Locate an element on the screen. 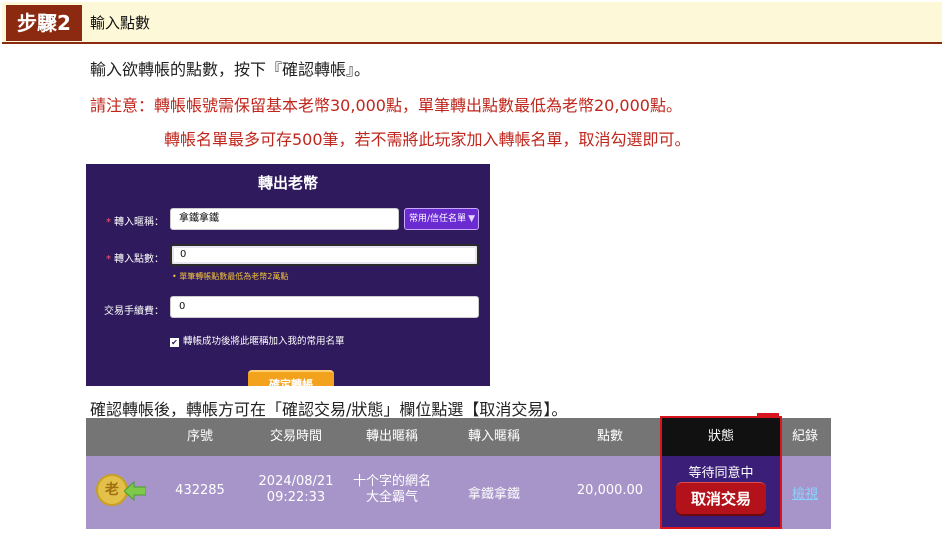  add-favorite-checkbox-row: ✔ 轉帳成功後將此暱稱加入我的常用名單 is located at coordinates (257, 340).